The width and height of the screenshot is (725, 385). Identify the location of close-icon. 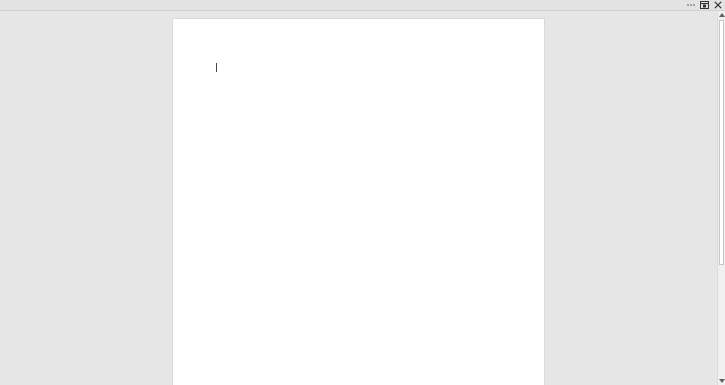
(718, 5).